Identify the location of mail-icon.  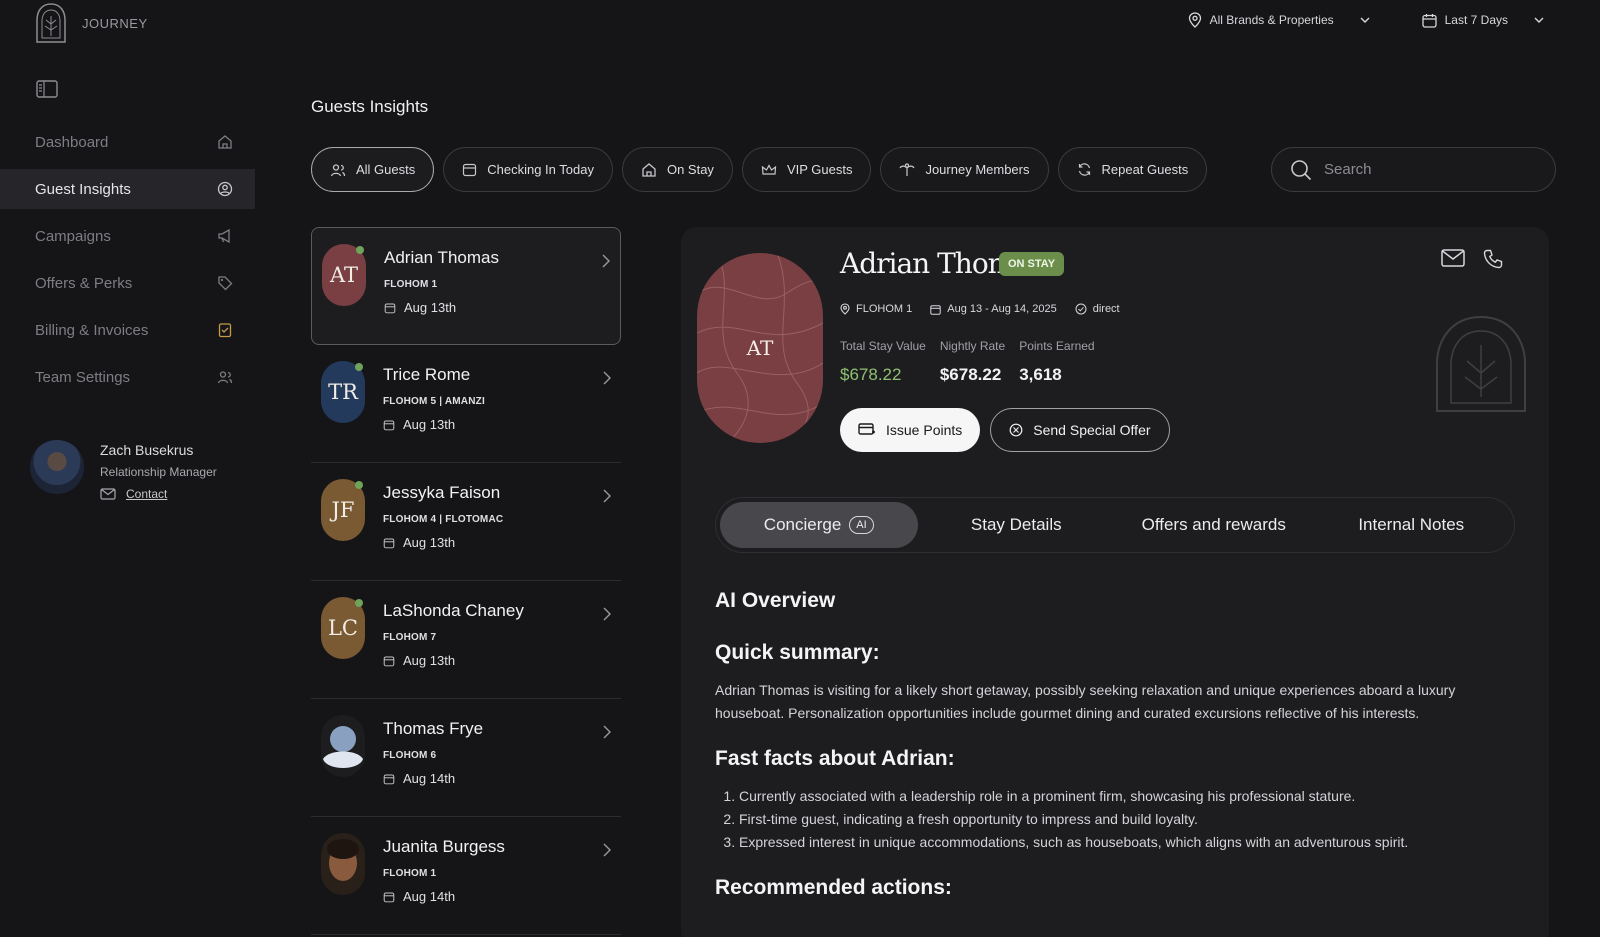
(1453, 258).